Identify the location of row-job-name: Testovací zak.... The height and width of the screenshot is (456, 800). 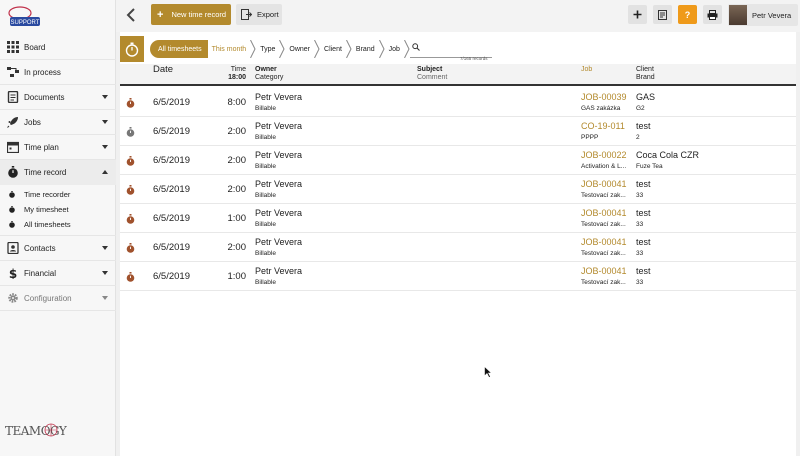
(603, 195).